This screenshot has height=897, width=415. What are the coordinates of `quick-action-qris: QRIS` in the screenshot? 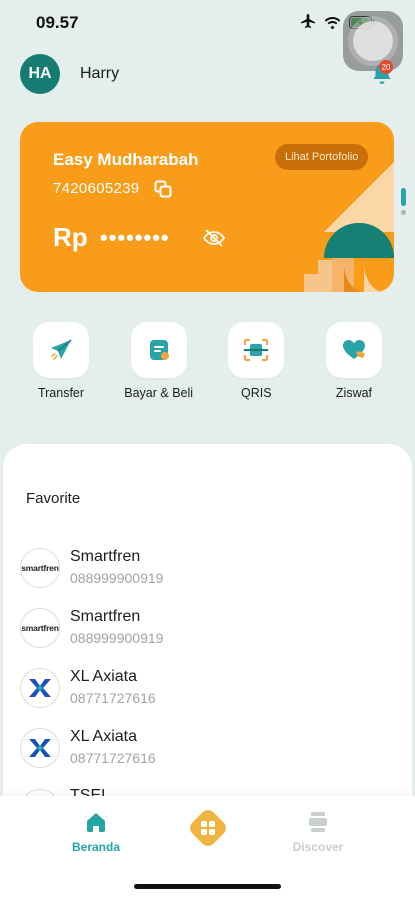 It's located at (256, 361).